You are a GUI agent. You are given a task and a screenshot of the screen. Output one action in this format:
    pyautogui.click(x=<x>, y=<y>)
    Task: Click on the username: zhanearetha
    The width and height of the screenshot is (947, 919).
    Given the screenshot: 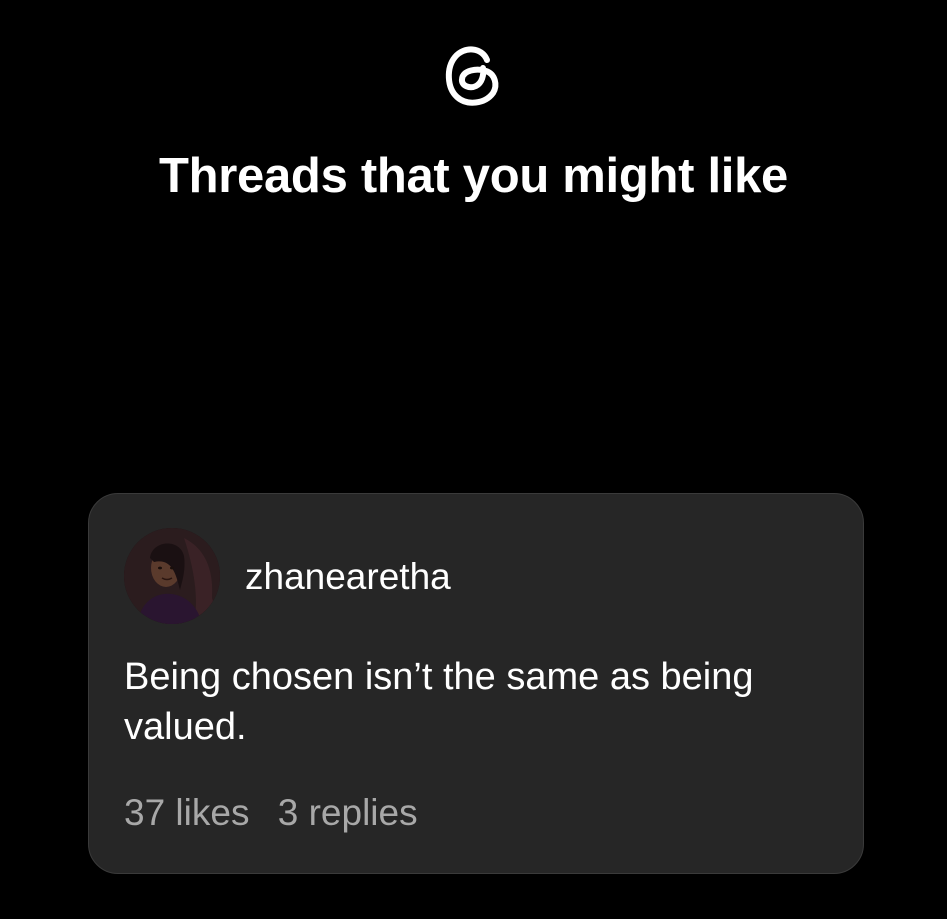 What is the action you would take?
    pyautogui.click(x=348, y=577)
    